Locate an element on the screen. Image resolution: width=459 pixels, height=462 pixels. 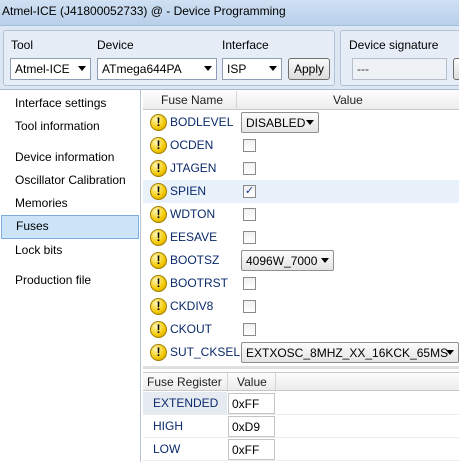
fuse-name: JTAGEN is located at coordinates (193, 168).